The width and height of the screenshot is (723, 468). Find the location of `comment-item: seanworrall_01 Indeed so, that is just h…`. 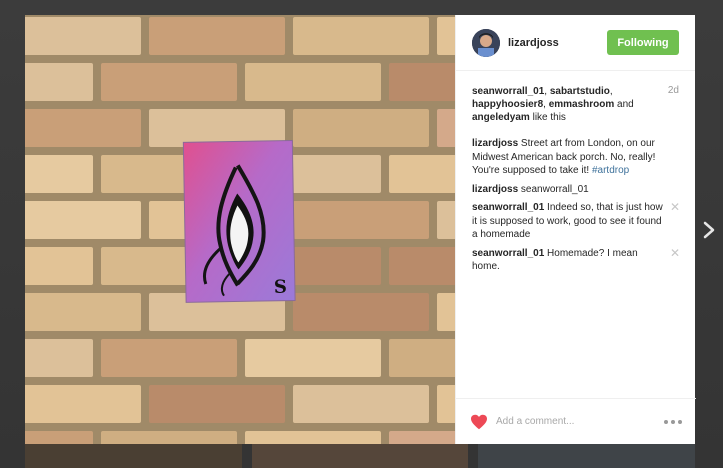

comment-item: seanworrall_01 Indeed so, that is just h… is located at coordinates (576, 221).